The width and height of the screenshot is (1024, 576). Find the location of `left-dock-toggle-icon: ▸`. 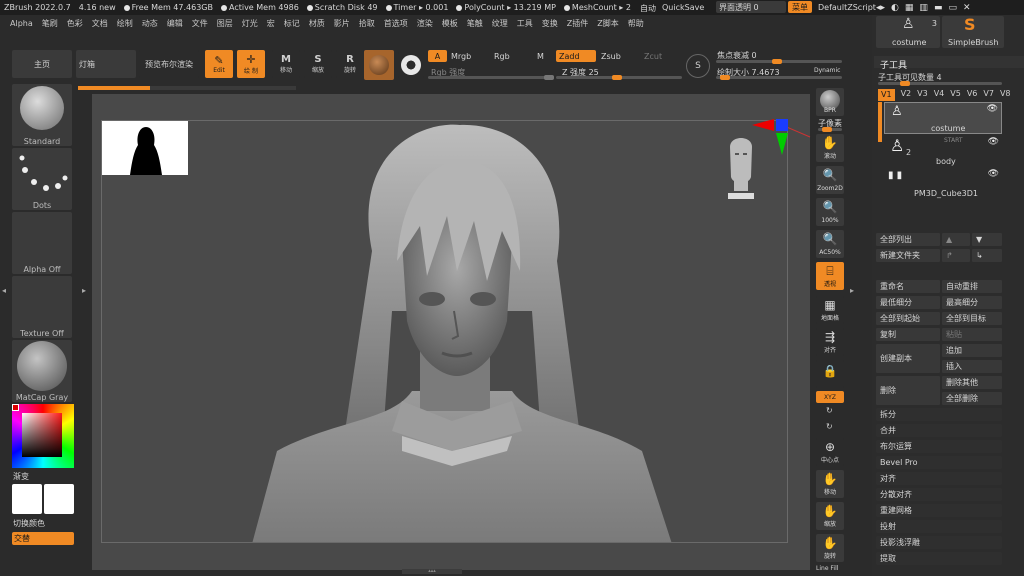

left-dock-toggle-icon: ▸ is located at coordinates (85, 297).